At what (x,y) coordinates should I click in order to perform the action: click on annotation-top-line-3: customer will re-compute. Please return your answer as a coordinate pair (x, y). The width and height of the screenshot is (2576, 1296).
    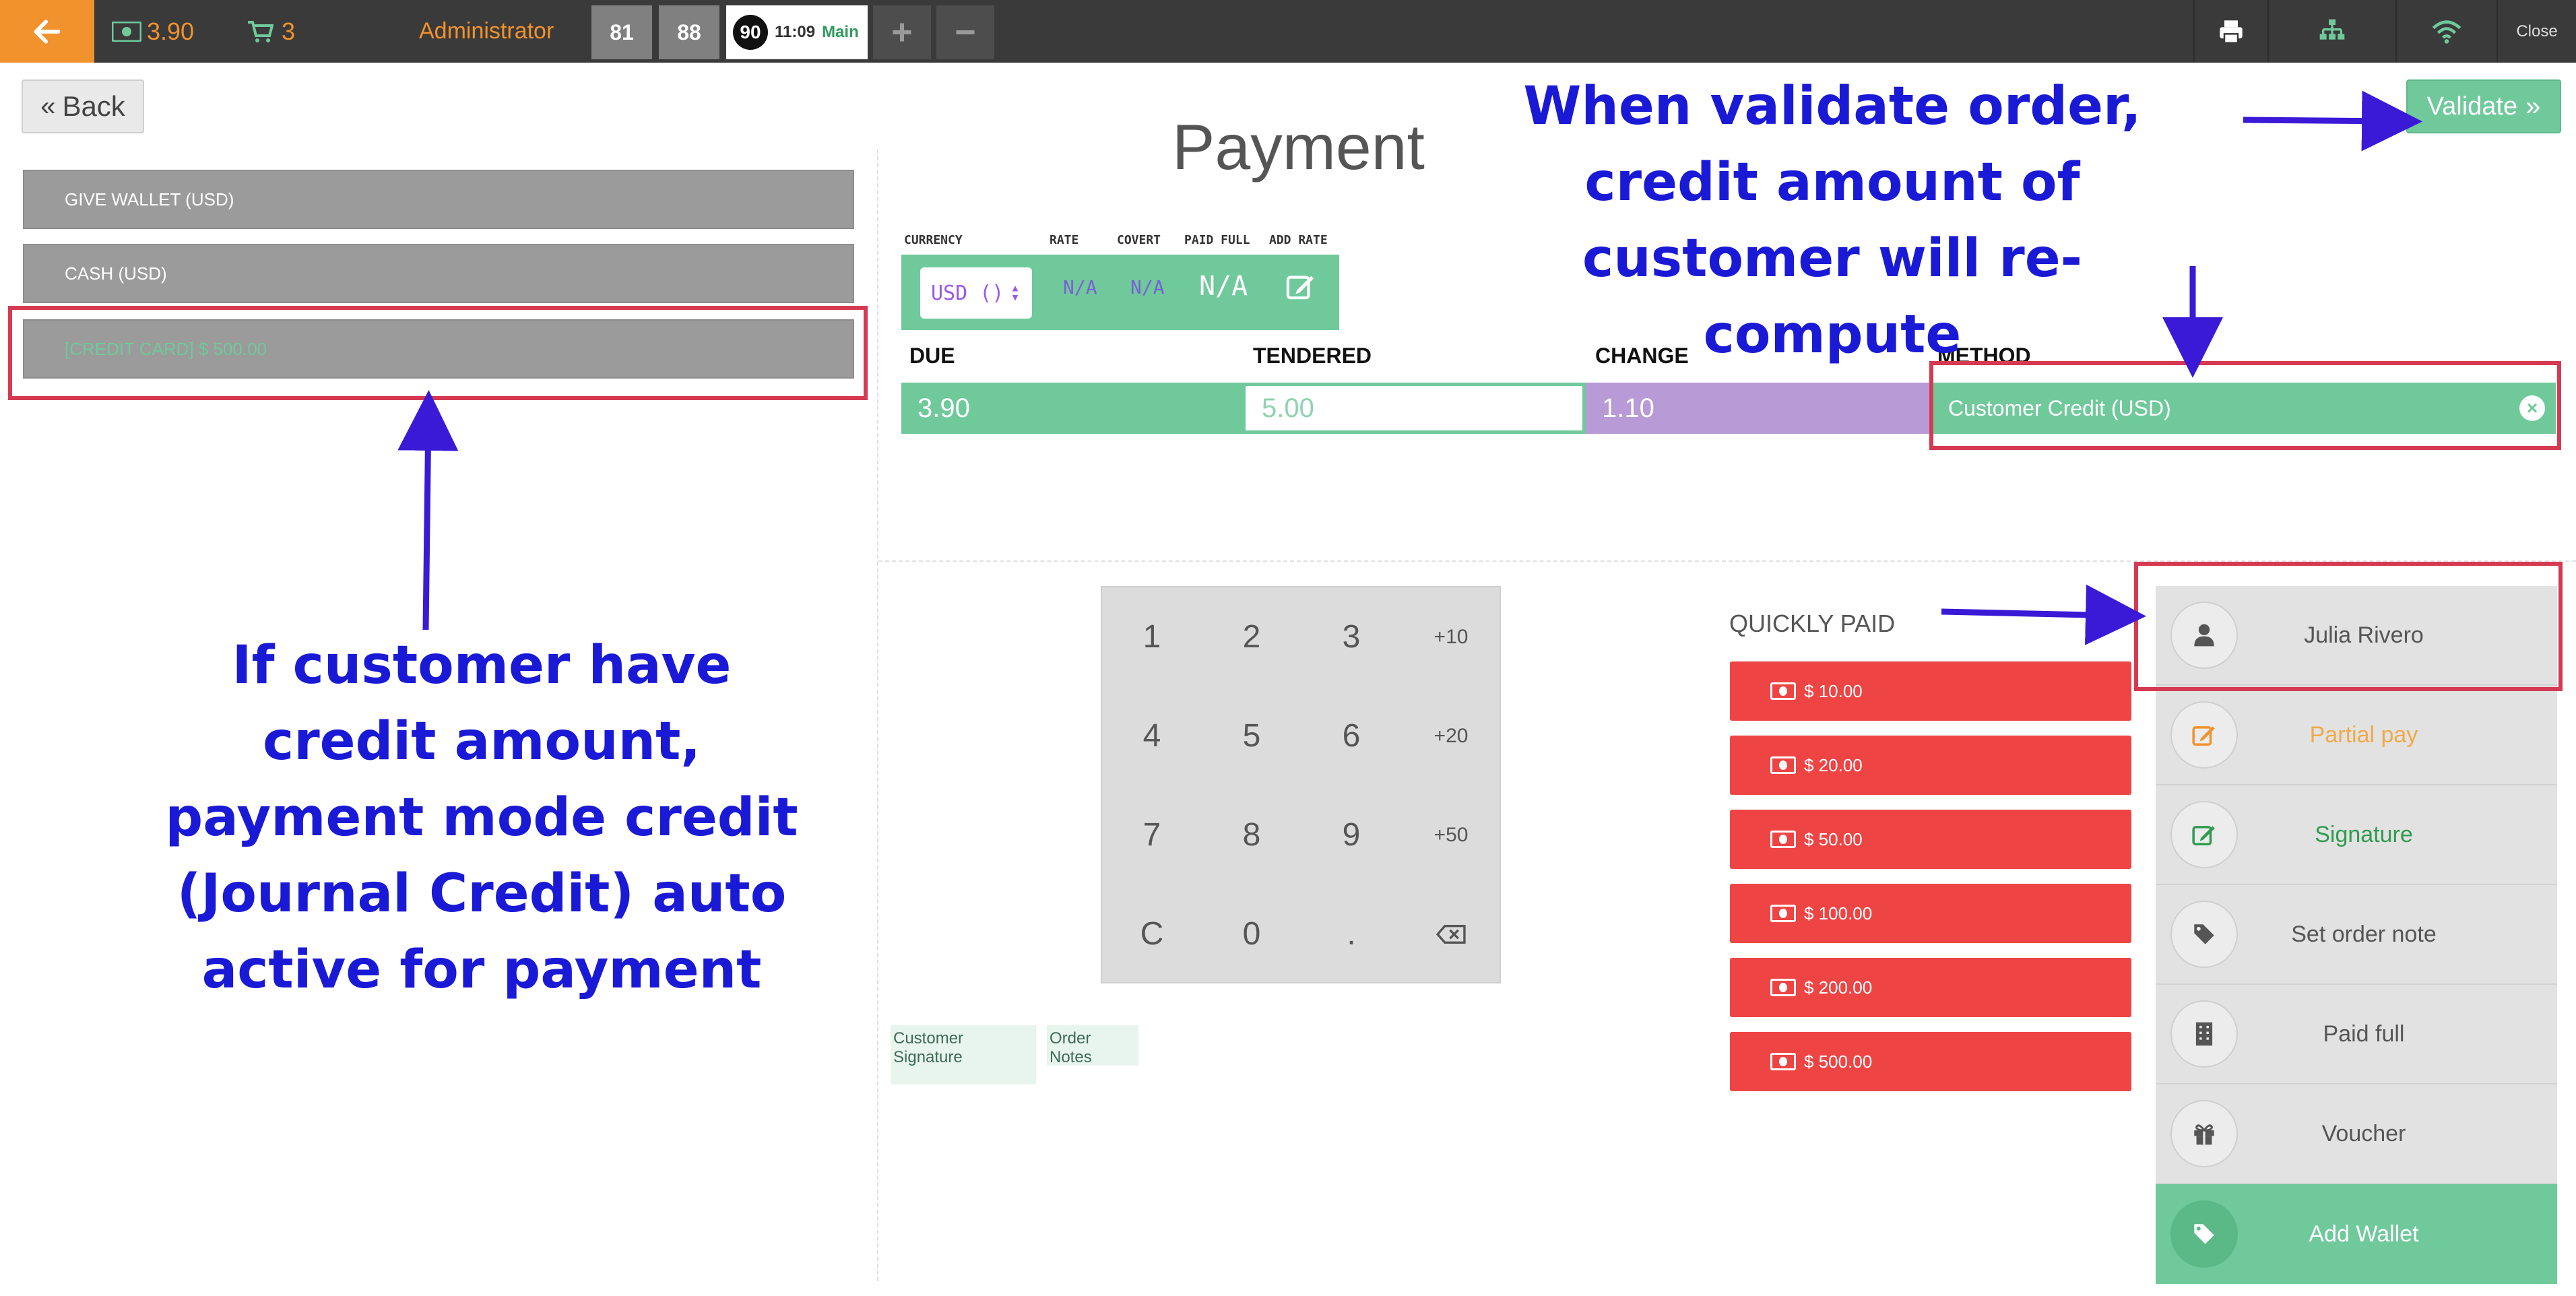
    Looking at the image, I should click on (1833, 296).